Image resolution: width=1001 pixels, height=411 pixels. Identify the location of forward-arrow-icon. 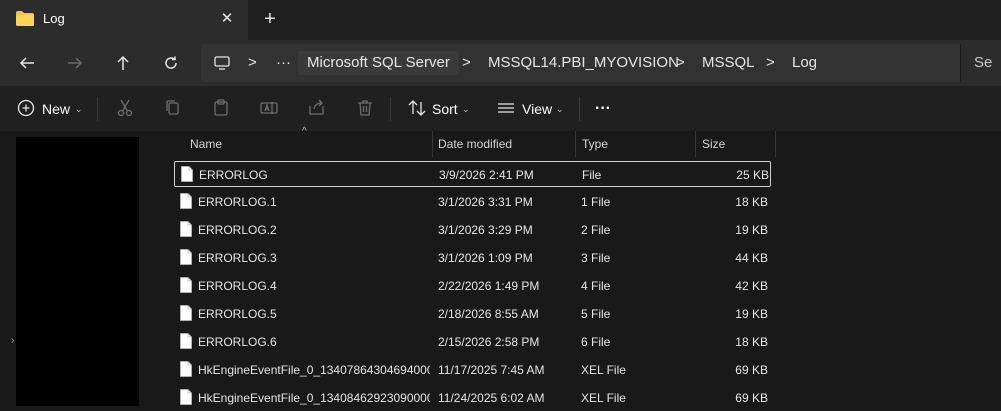
(75, 63).